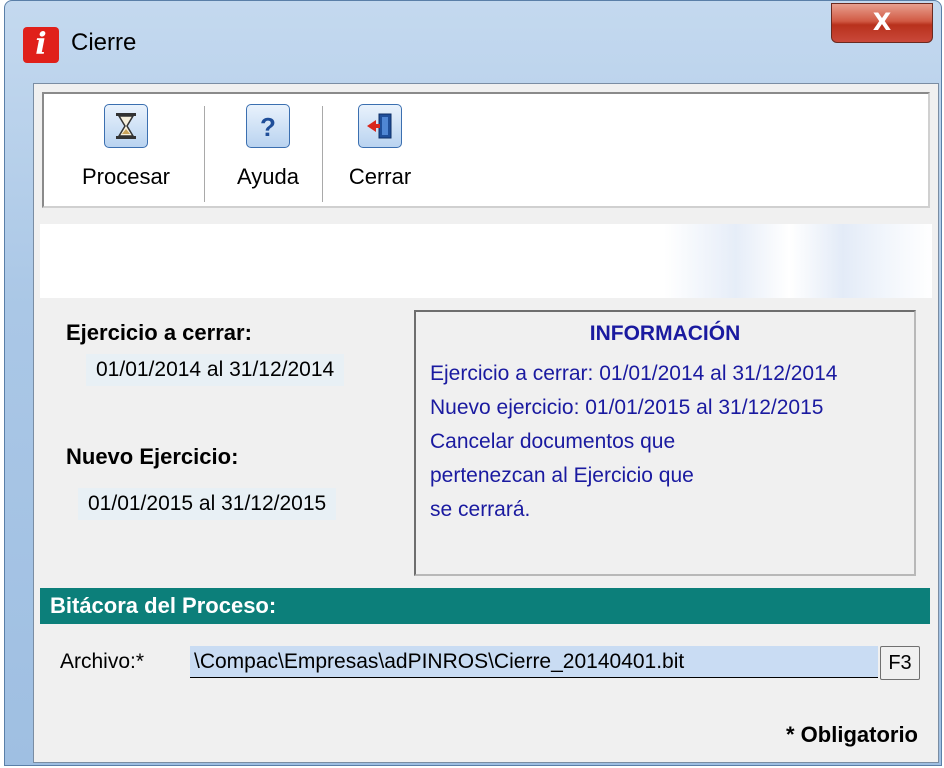 This screenshot has width=944, height=768. Describe the element at coordinates (480, 509) in the screenshot. I see `info-line: se cerrará.` at that location.